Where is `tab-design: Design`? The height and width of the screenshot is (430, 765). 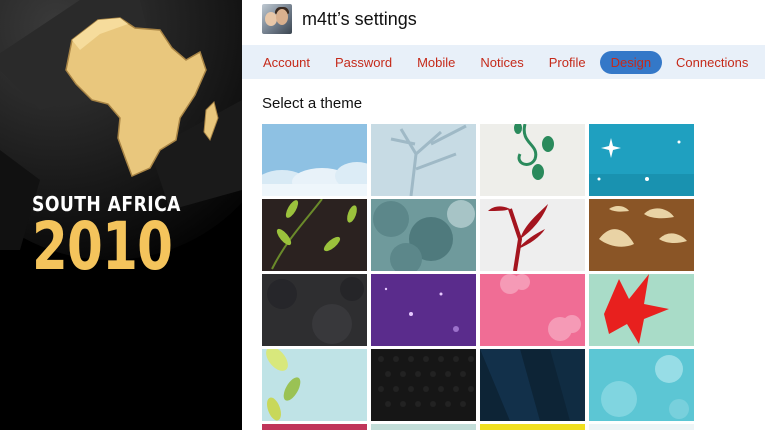 tab-design: Design is located at coordinates (631, 62).